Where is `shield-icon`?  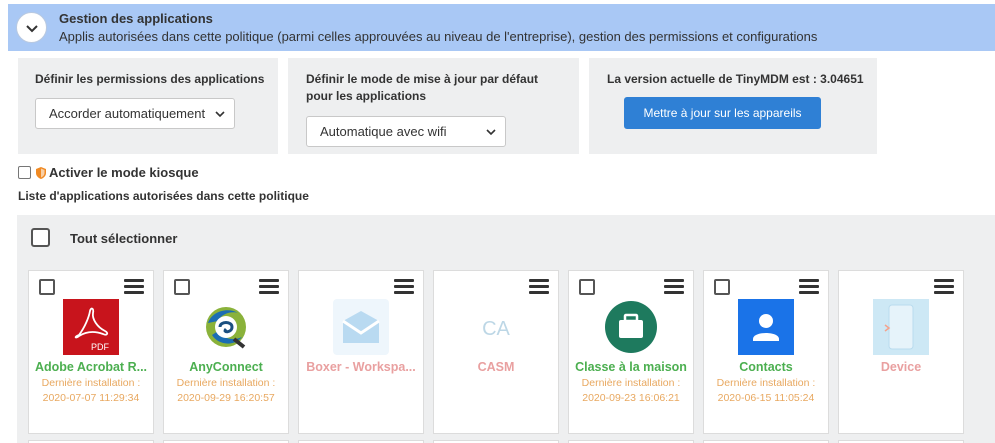 shield-icon is located at coordinates (41, 172).